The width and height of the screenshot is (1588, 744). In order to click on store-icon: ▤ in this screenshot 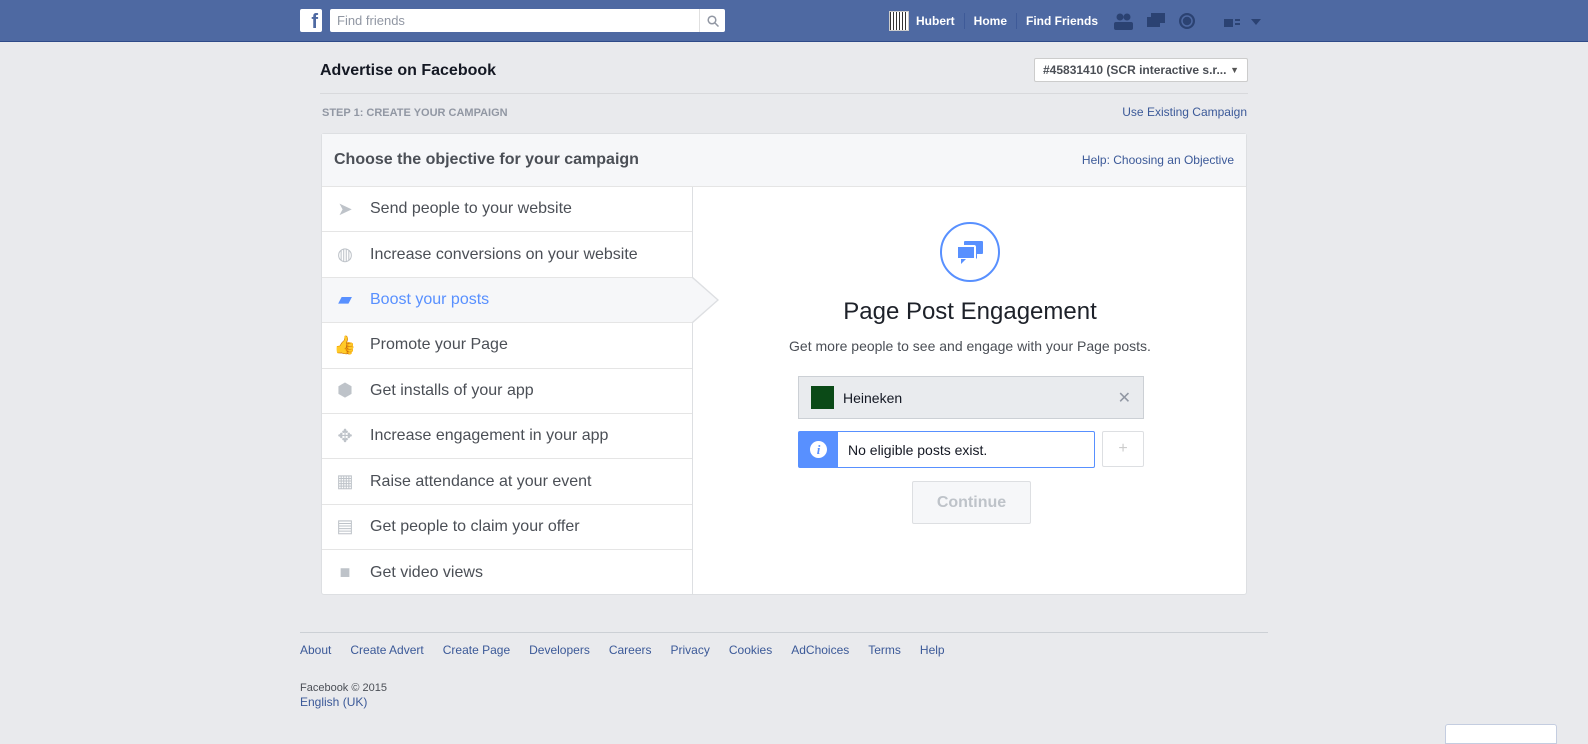, I will do `click(345, 526)`.